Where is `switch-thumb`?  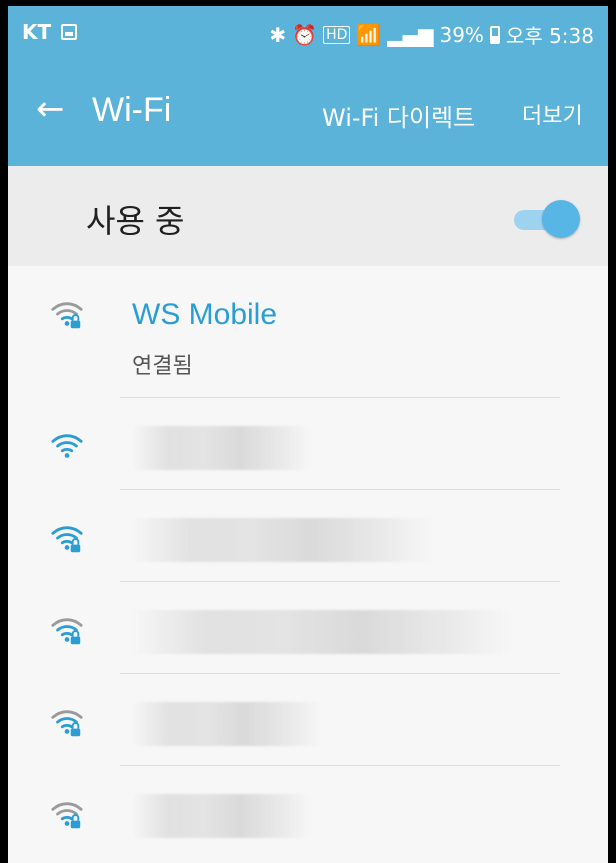
switch-thumb is located at coordinates (561, 219).